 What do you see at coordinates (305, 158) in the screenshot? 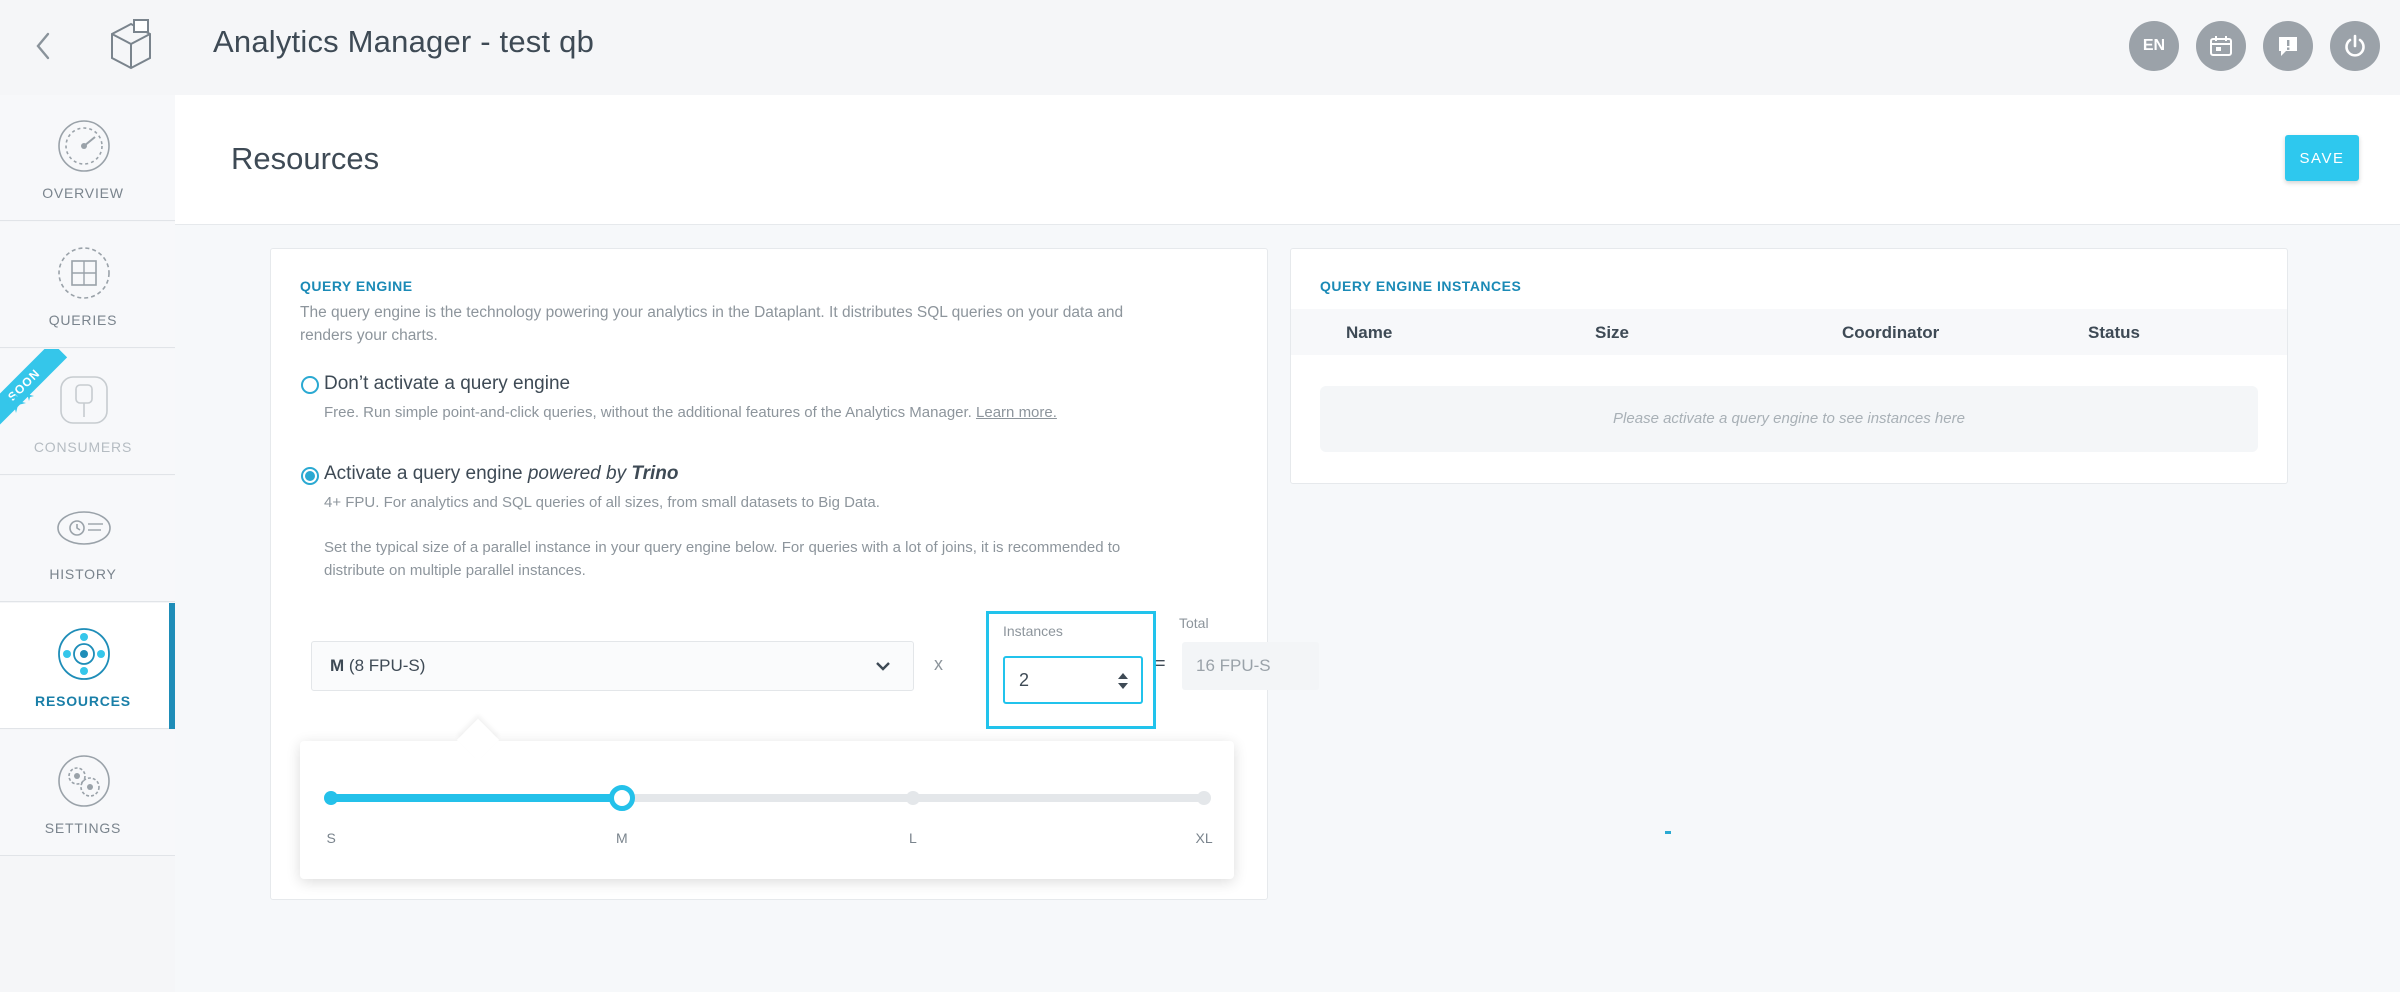
I see `page-title: Resources` at bounding box center [305, 158].